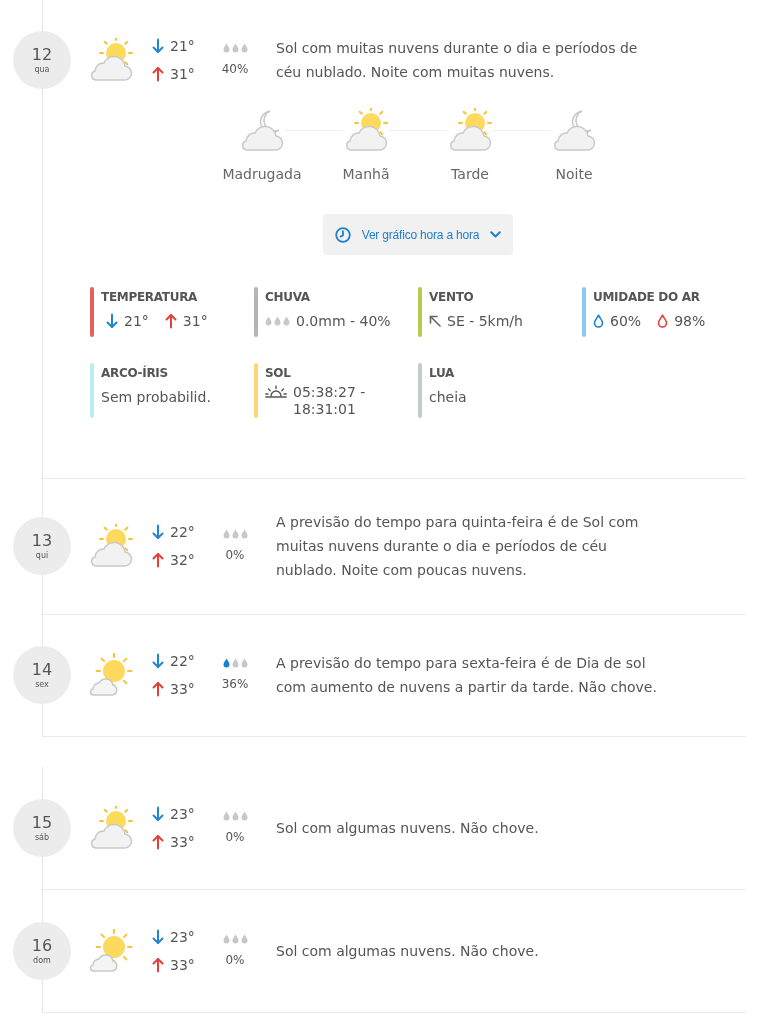 This screenshot has width=761, height=1024. I want to click on arrow-up-left-icon, so click(435, 321).